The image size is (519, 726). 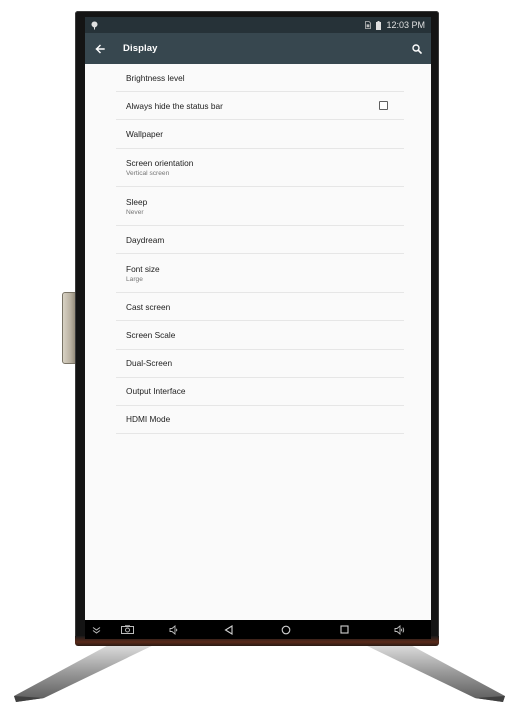 I want to click on screenshot-icon, so click(x=127, y=629).